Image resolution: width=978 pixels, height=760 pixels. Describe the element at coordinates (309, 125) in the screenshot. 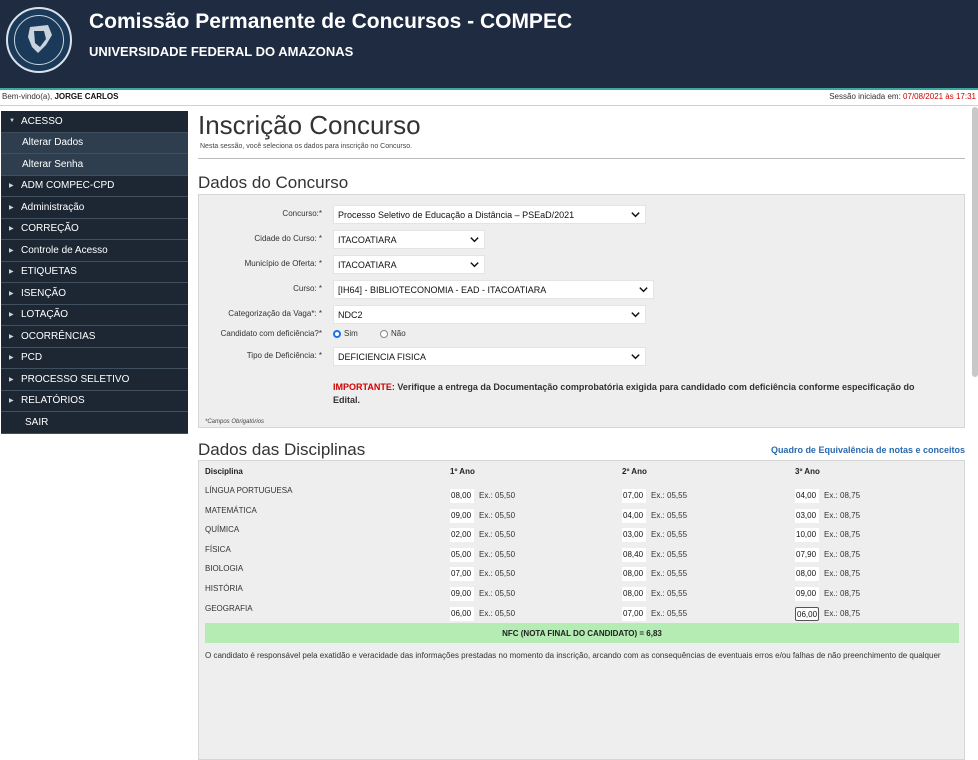

I see `page-title: Inscrição Concurso` at that location.